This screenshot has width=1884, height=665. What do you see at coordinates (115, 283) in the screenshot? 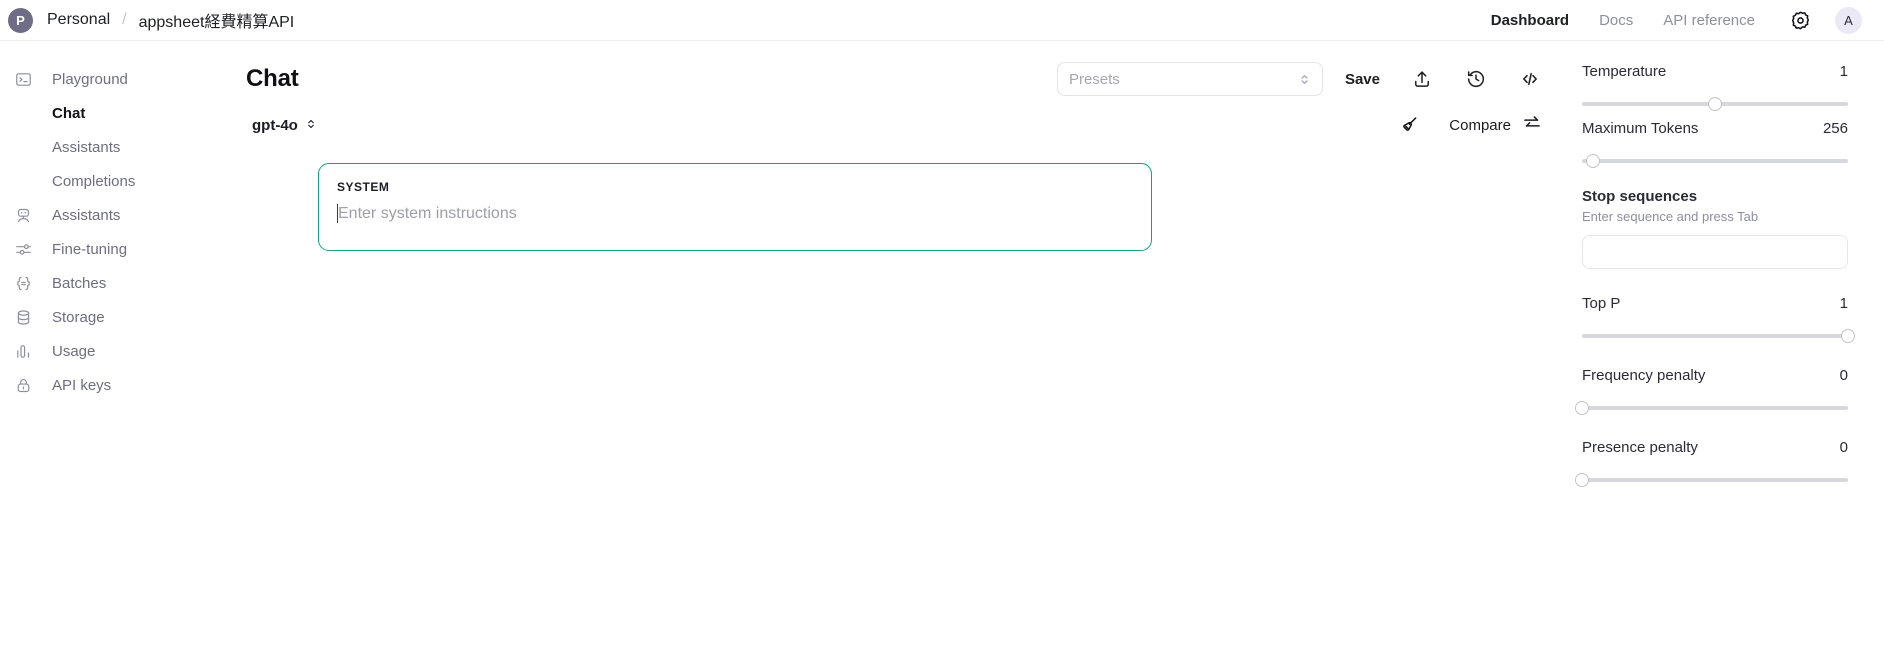
I see `sidebar-item-batches: Batches` at bounding box center [115, 283].